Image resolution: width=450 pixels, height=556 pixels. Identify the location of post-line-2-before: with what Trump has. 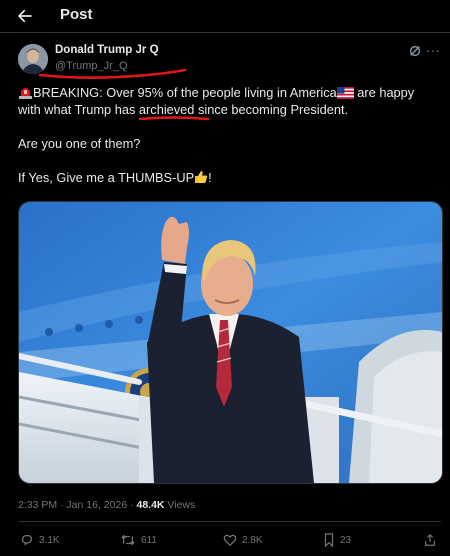
(78, 109).